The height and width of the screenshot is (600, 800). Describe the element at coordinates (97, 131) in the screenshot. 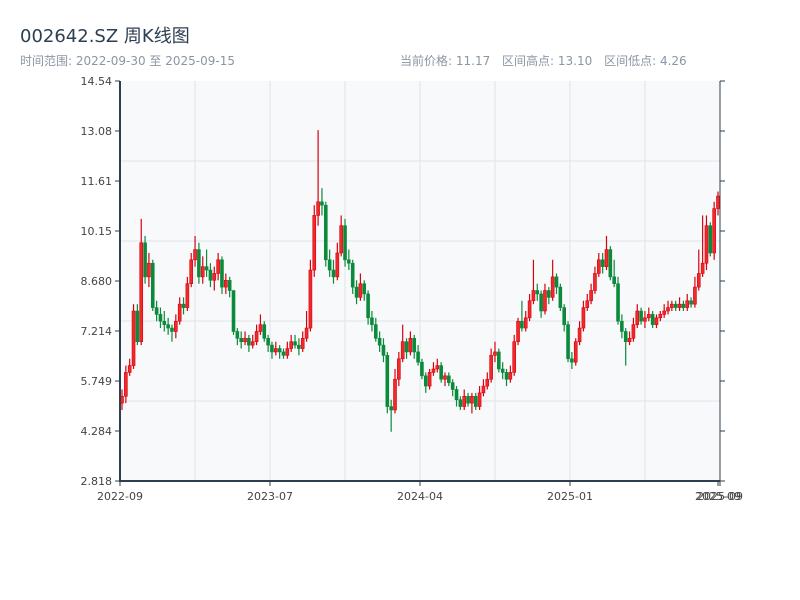

I see `y-tick-label: 13.08` at that location.